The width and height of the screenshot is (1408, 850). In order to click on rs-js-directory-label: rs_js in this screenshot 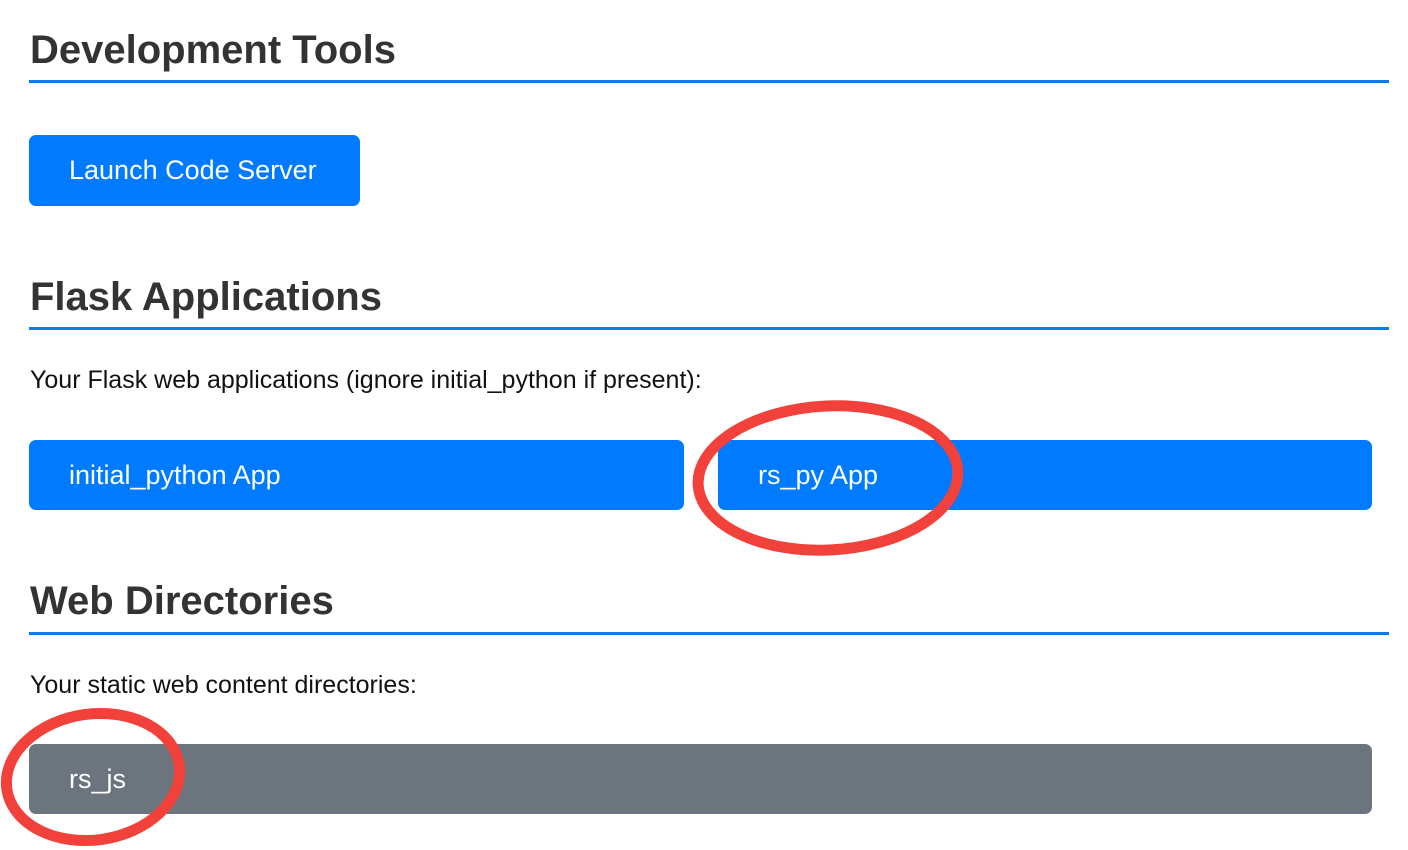, I will do `click(98, 778)`.